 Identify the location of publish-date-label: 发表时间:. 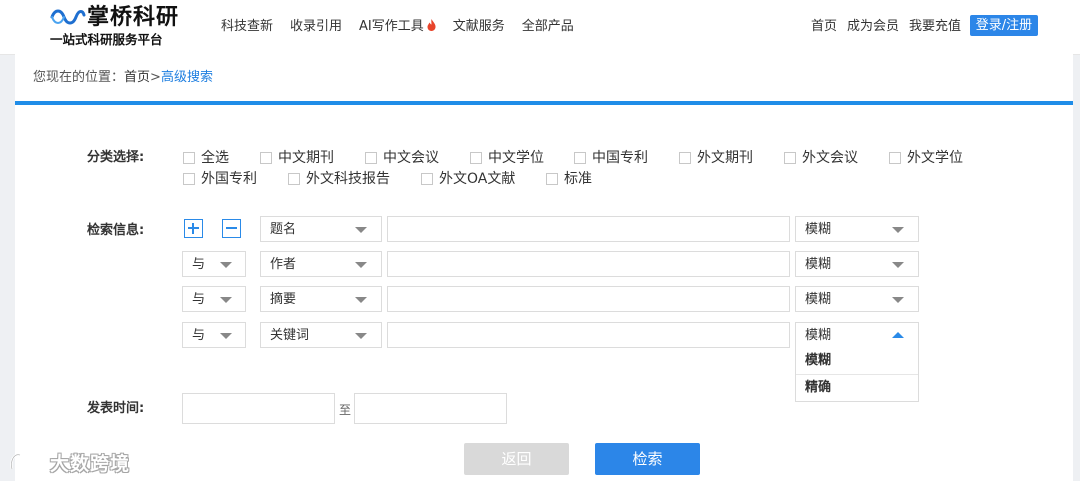
(116, 408).